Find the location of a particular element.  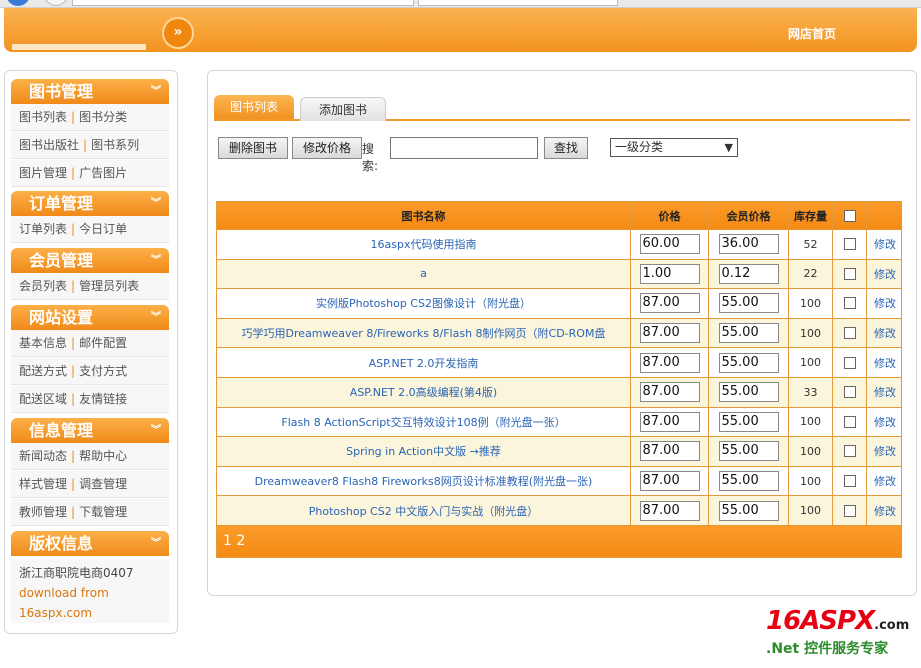

book-title-link: Flash 8 ActionScript交互特效设计108例（附光盘一张） is located at coordinates (423, 422).